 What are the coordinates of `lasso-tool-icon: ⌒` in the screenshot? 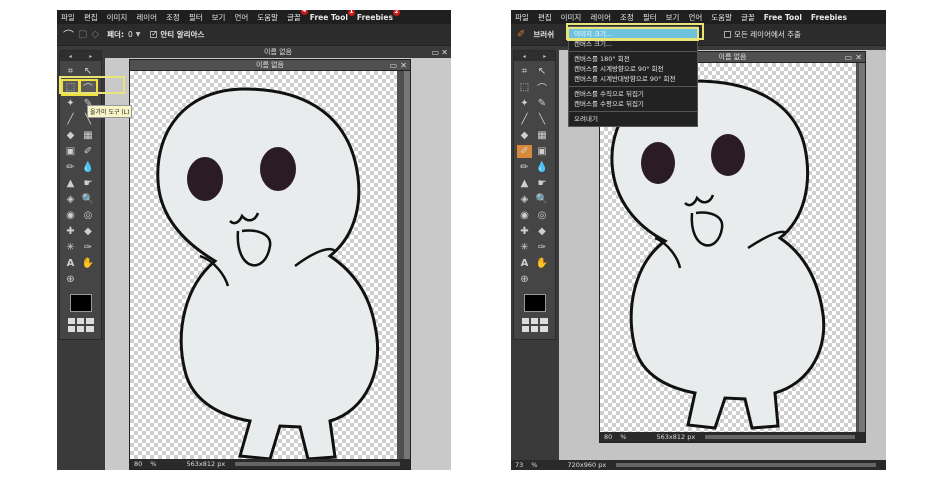 It's located at (68, 35).